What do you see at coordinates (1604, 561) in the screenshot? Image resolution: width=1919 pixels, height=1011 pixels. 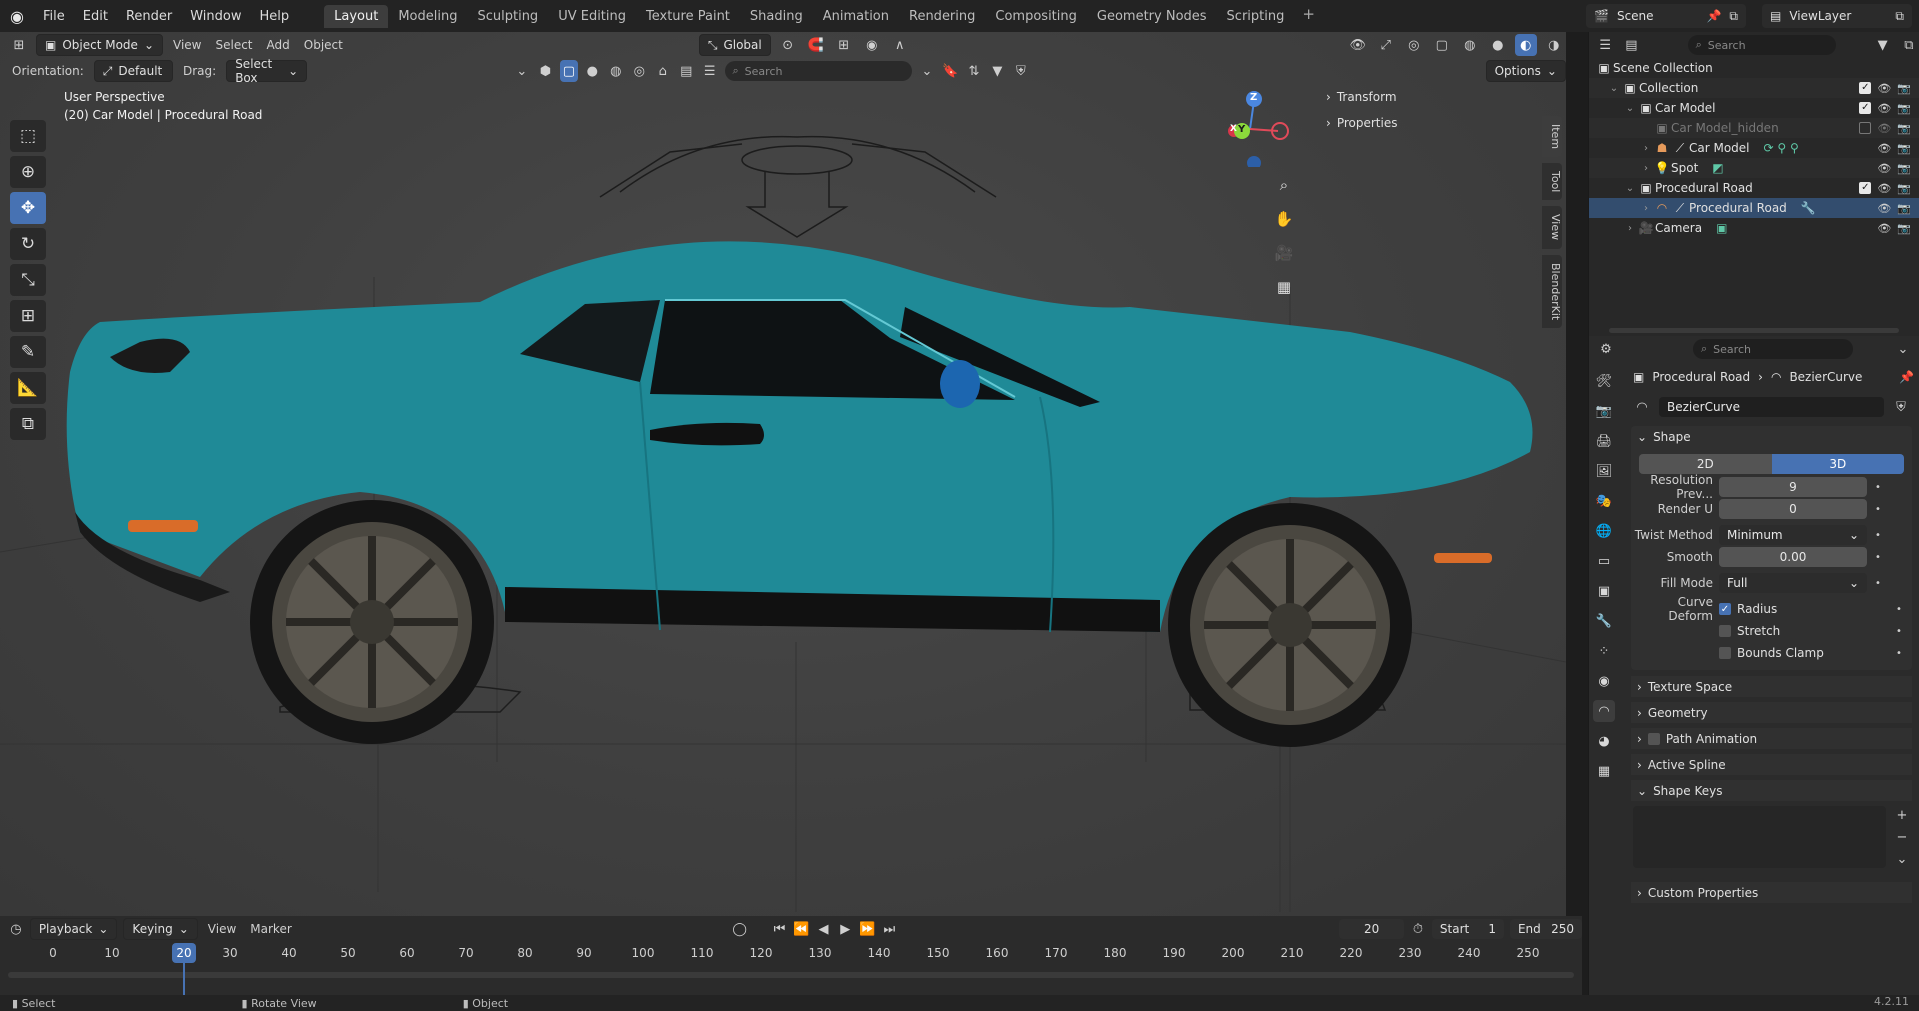 I see `collection-tab-icon: ▭` at bounding box center [1604, 561].